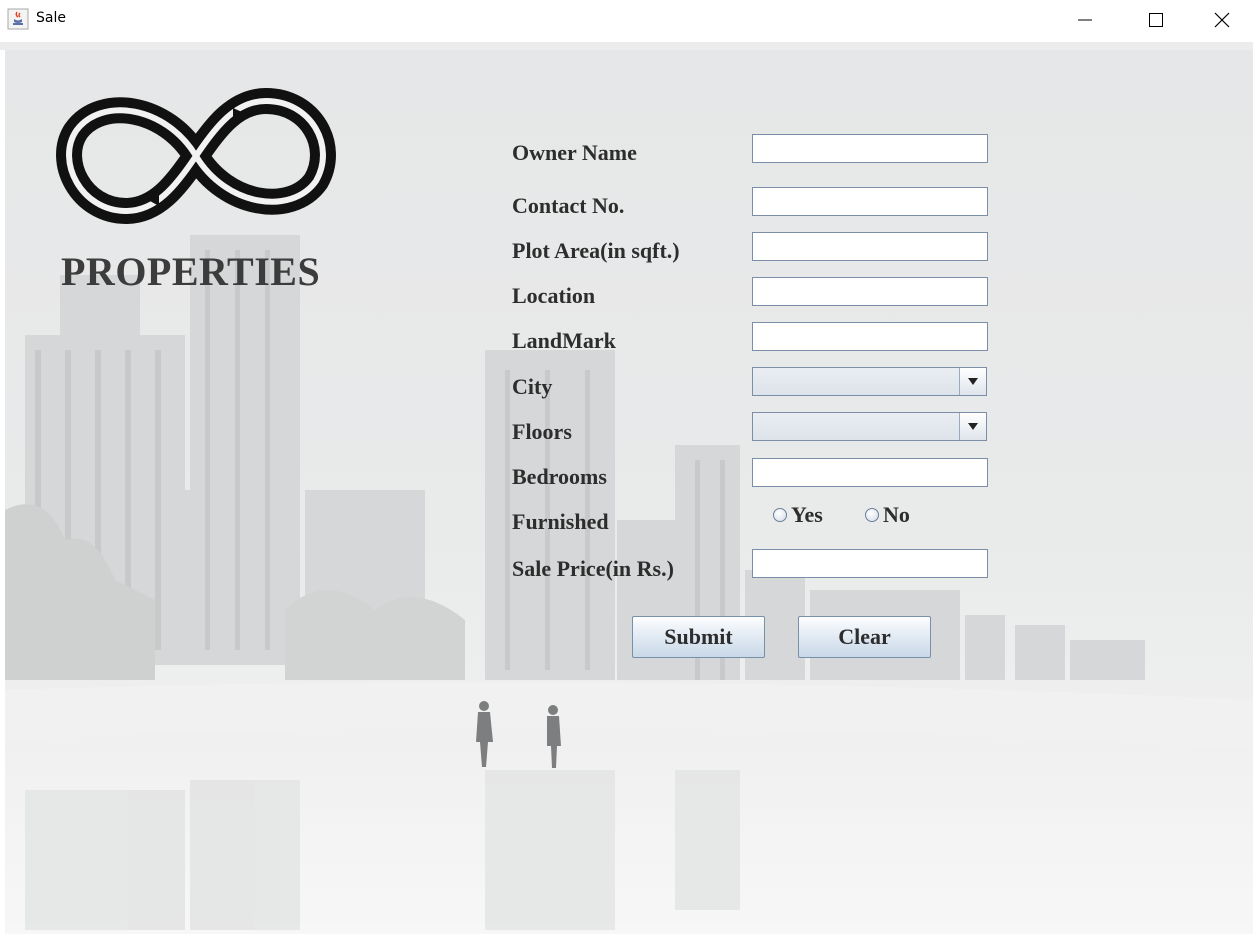 This screenshot has width=1253, height=934. What do you see at coordinates (896, 514) in the screenshot?
I see `furnished-no-label: No` at bounding box center [896, 514].